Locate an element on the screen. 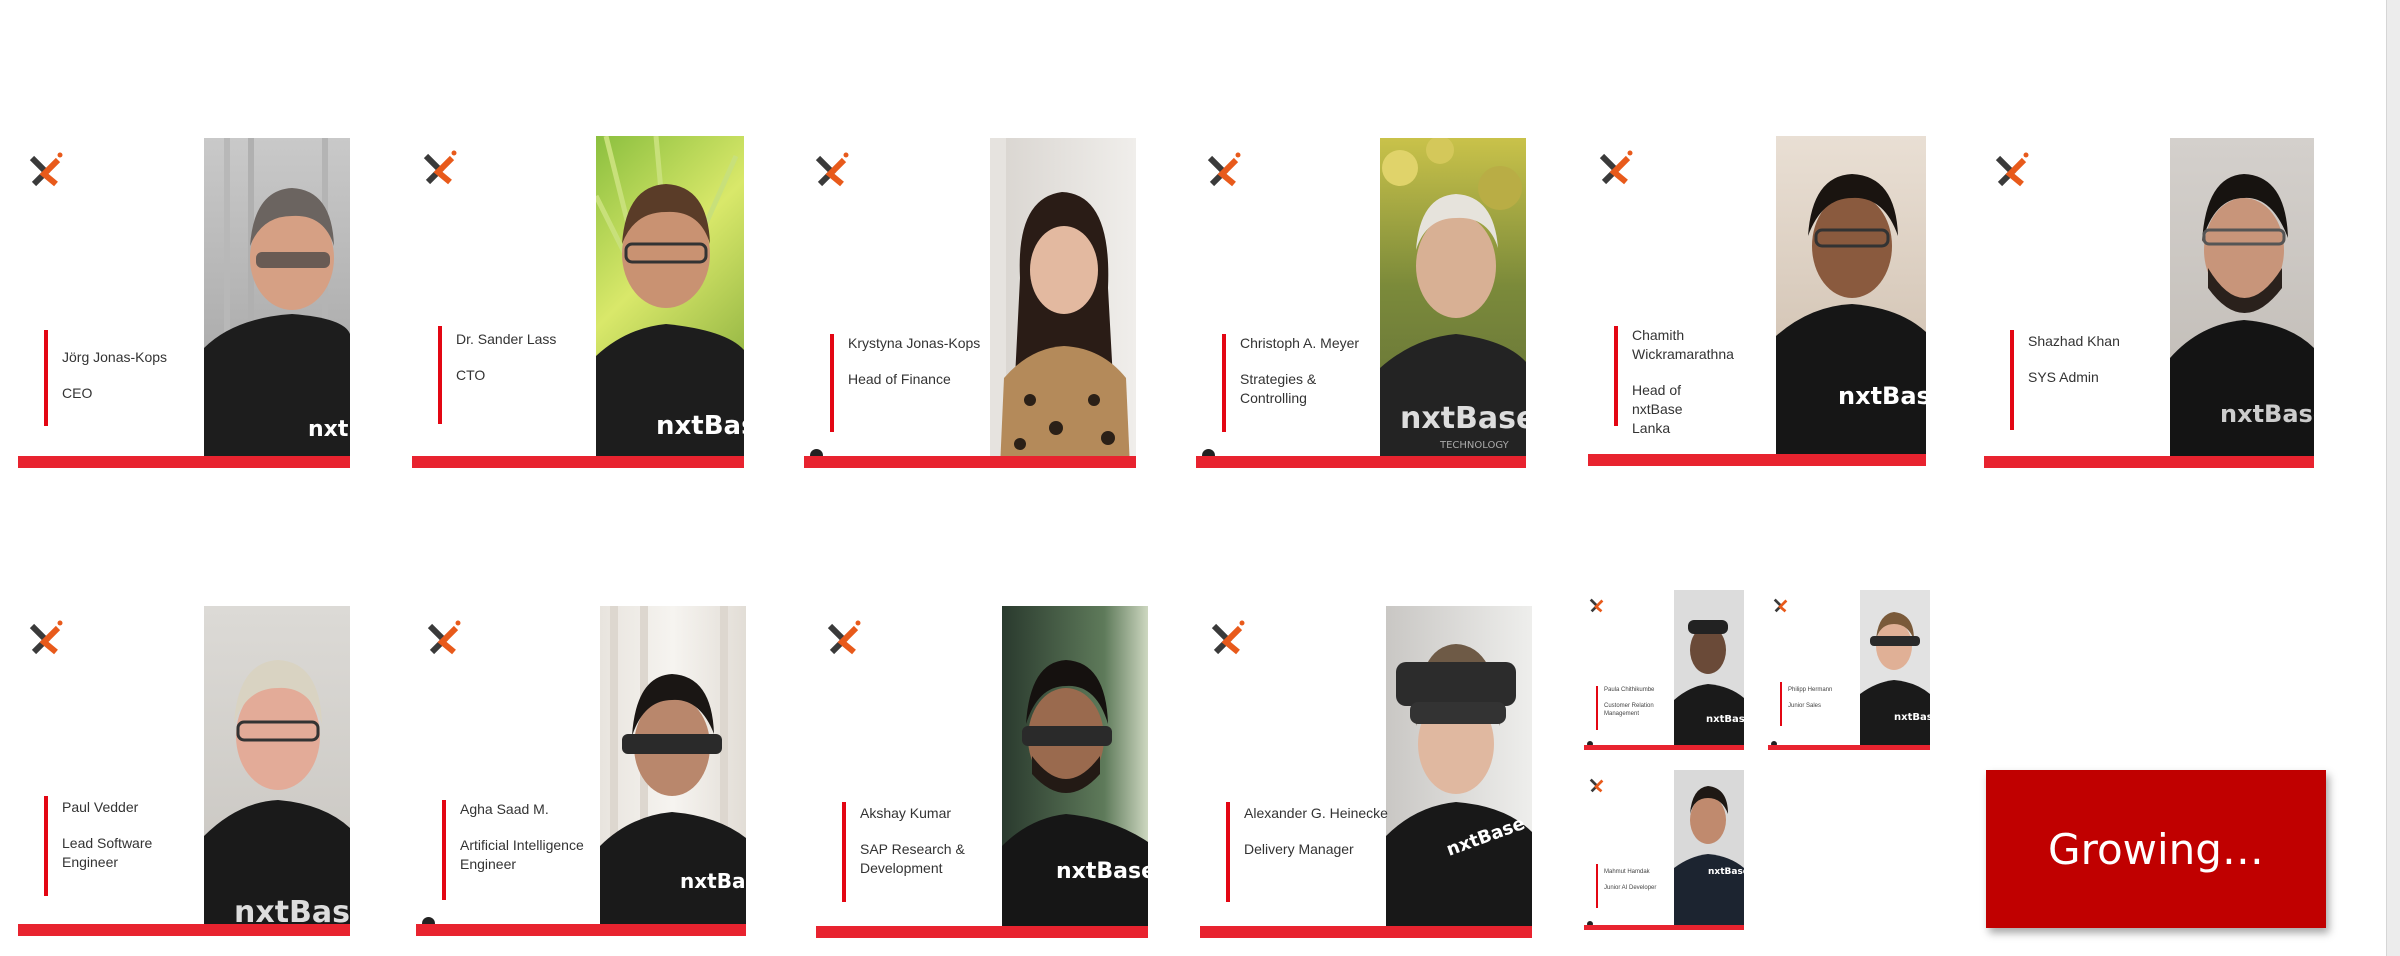 The width and height of the screenshot is (2400, 956). member-name: Jörg Jonas-Kops is located at coordinates (115, 357).